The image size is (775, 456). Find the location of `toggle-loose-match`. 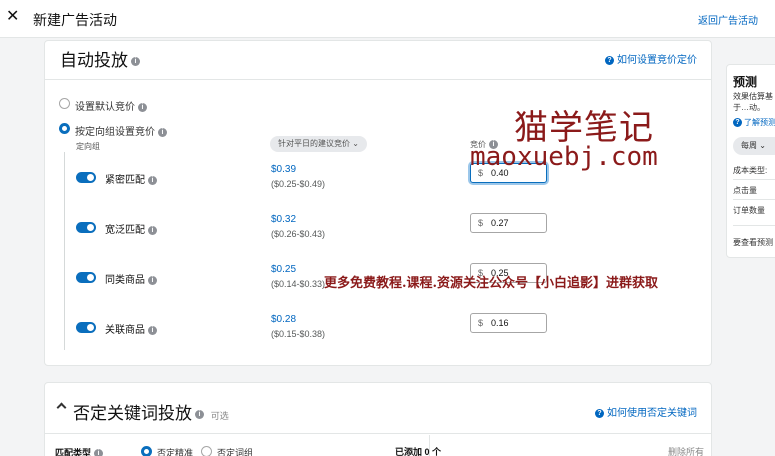

toggle-loose-match is located at coordinates (86, 227).